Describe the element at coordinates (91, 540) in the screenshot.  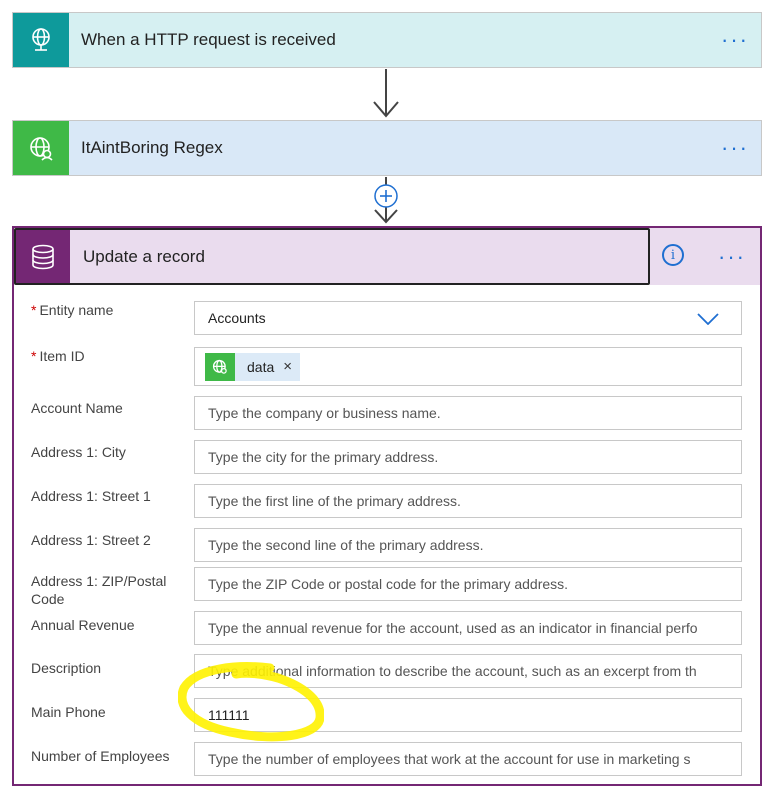
I see `address-street2-label: Address 1: Street 2` at that location.